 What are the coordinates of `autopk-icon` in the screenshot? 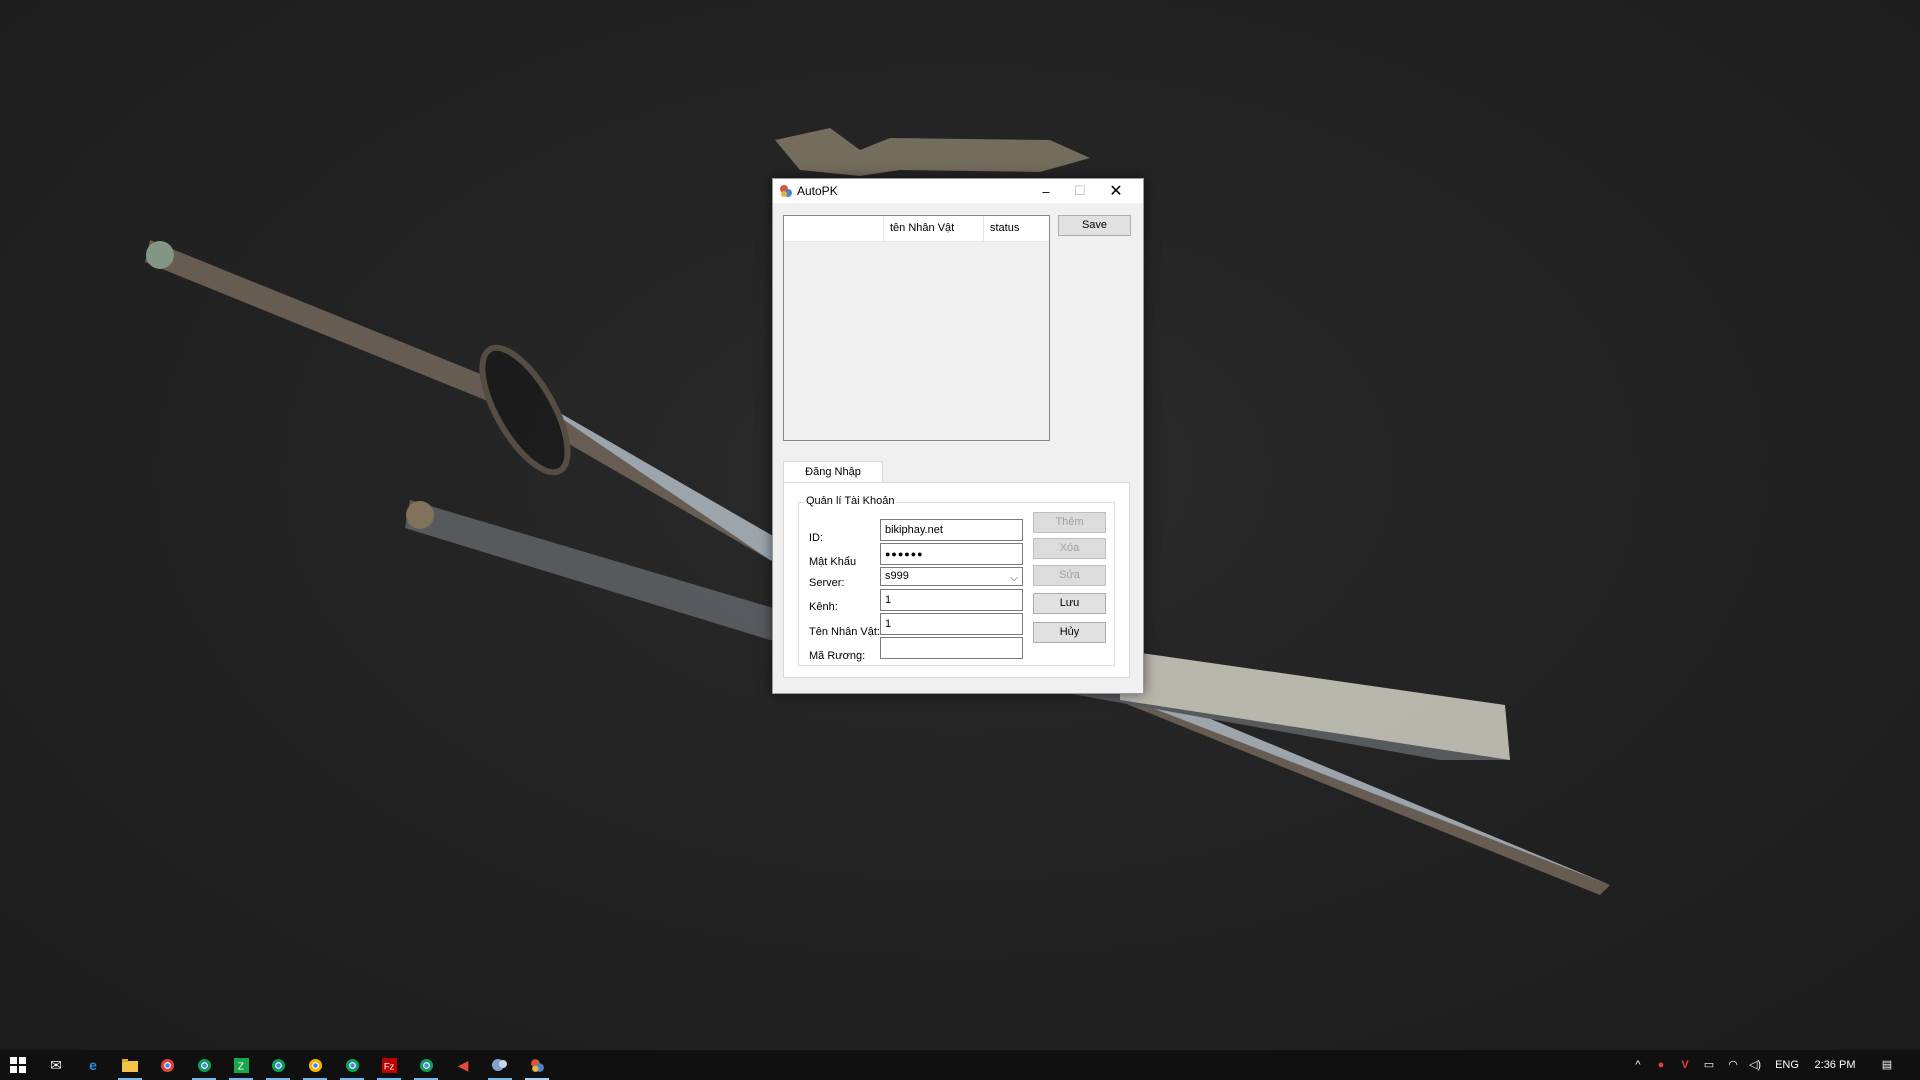 It's located at (537, 1065).